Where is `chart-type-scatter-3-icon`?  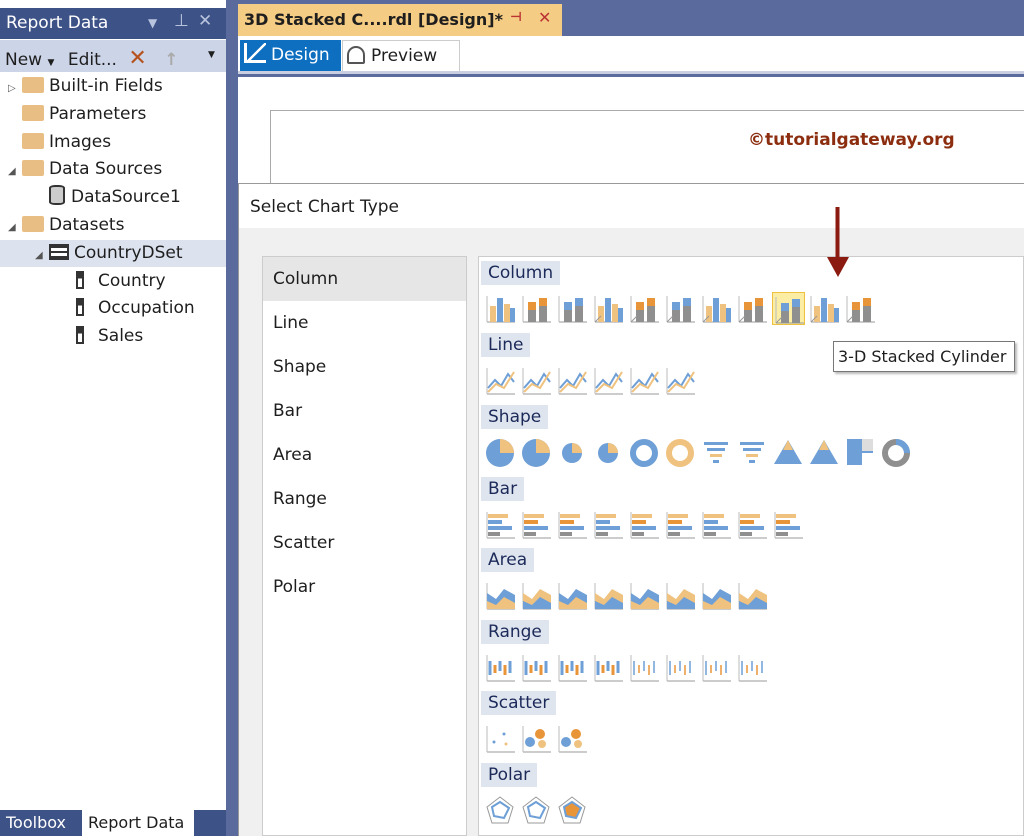 chart-type-scatter-3-icon is located at coordinates (572, 738).